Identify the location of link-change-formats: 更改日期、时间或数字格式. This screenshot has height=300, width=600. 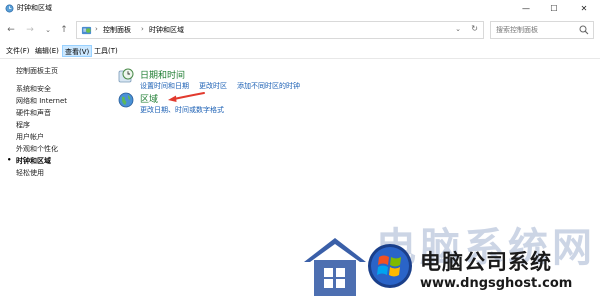
(182, 110).